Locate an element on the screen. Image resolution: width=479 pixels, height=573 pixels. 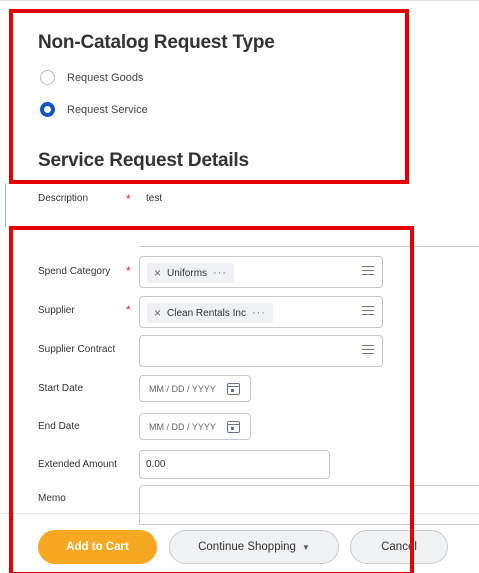
radio-button-icon is located at coordinates (47, 77).